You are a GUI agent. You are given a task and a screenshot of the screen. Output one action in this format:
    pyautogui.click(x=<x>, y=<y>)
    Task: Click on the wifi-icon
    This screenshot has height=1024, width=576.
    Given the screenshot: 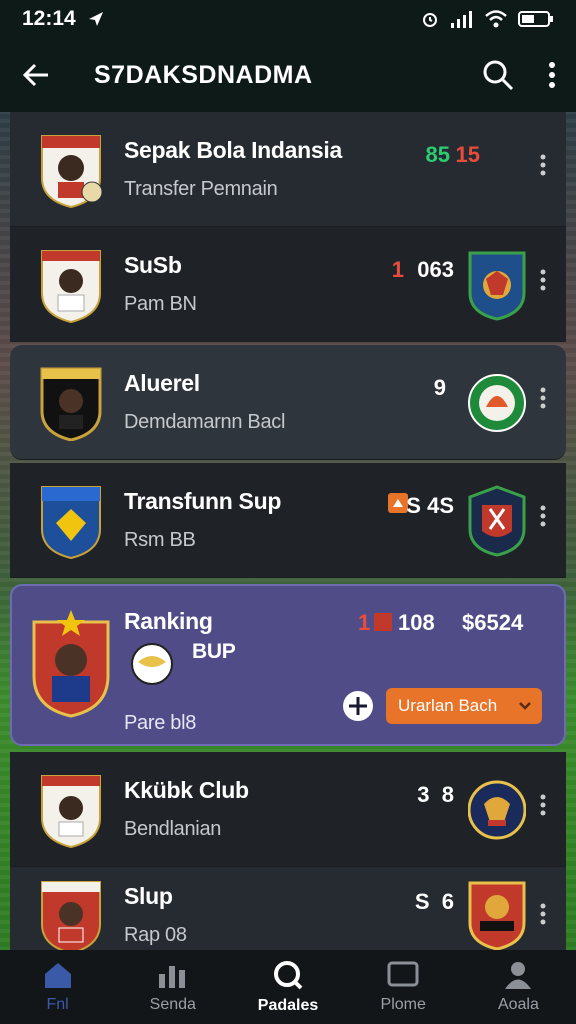 What is the action you would take?
    pyautogui.click(x=496, y=19)
    